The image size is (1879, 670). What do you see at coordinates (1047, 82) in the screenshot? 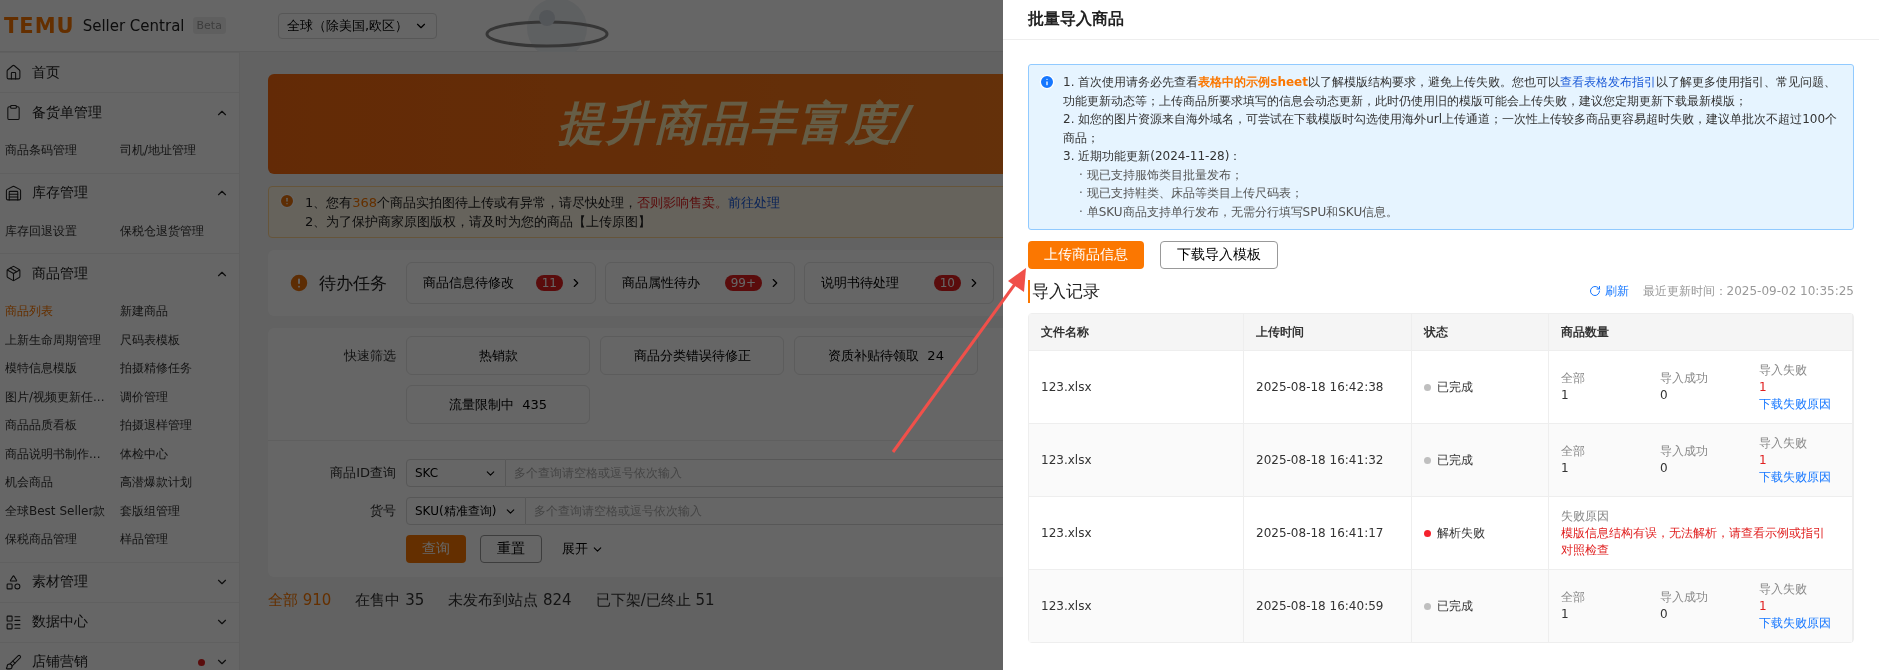
I see `info-icon` at bounding box center [1047, 82].